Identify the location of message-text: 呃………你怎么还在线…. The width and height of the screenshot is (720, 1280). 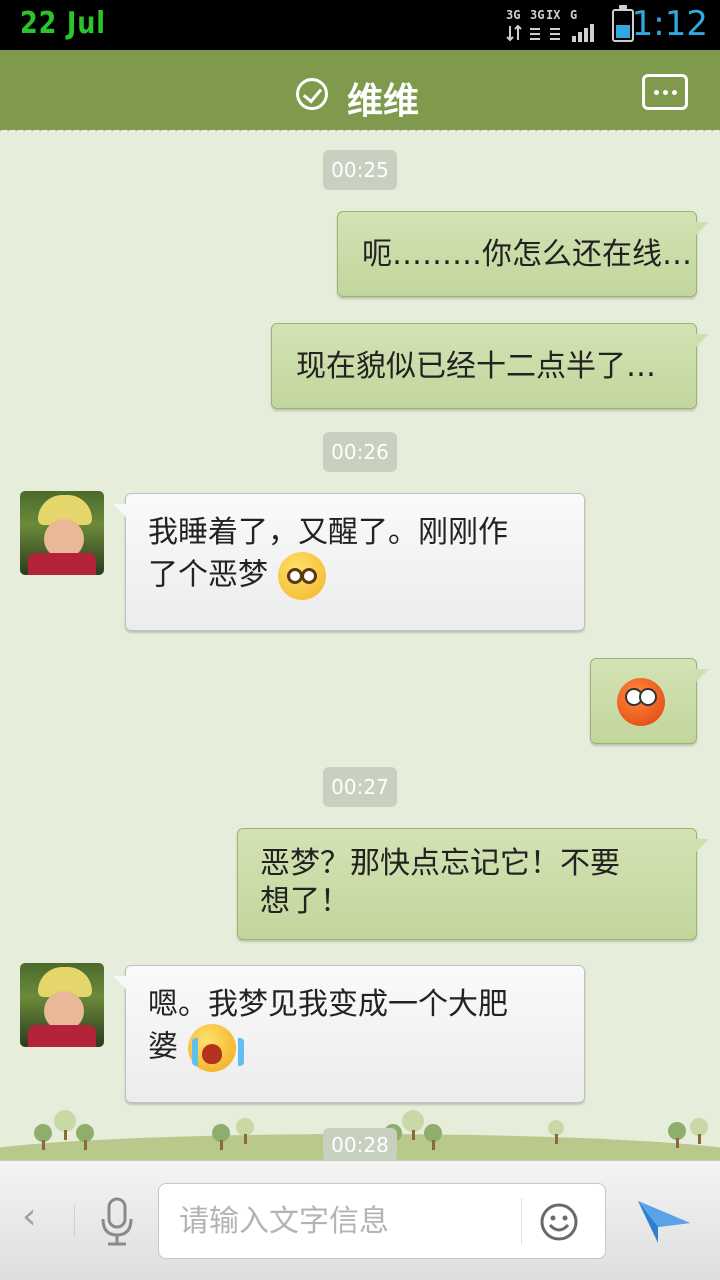
(527, 254).